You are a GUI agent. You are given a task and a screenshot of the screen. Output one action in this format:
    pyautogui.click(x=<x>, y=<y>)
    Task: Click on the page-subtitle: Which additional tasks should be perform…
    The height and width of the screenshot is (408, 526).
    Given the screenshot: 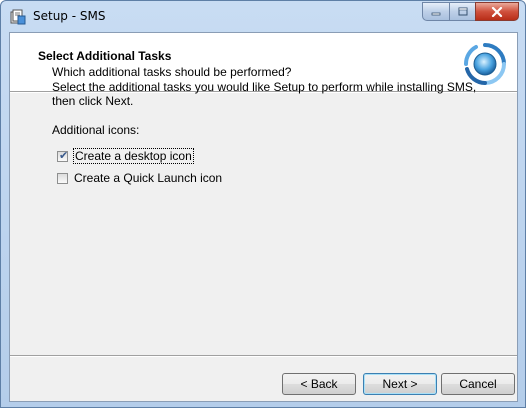 What is the action you would take?
    pyautogui.click(x=172, y=72)
    